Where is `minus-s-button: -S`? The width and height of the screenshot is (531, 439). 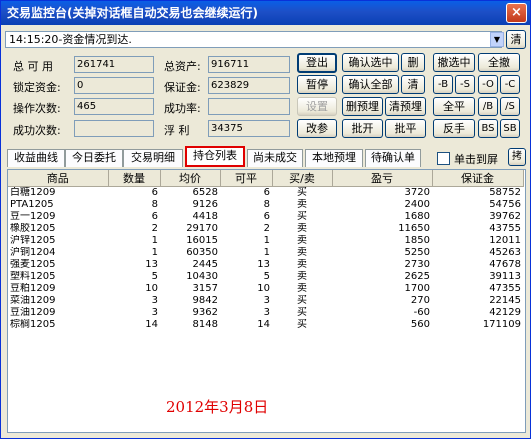 minus-s-button: -S is located at coordinates (465, 84).